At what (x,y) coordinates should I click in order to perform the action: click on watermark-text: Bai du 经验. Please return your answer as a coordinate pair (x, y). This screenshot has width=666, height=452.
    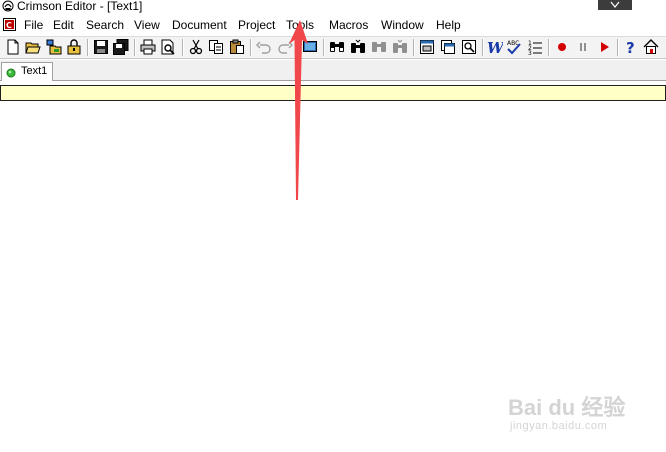
    Looking at the image, I should click on (567, 407).